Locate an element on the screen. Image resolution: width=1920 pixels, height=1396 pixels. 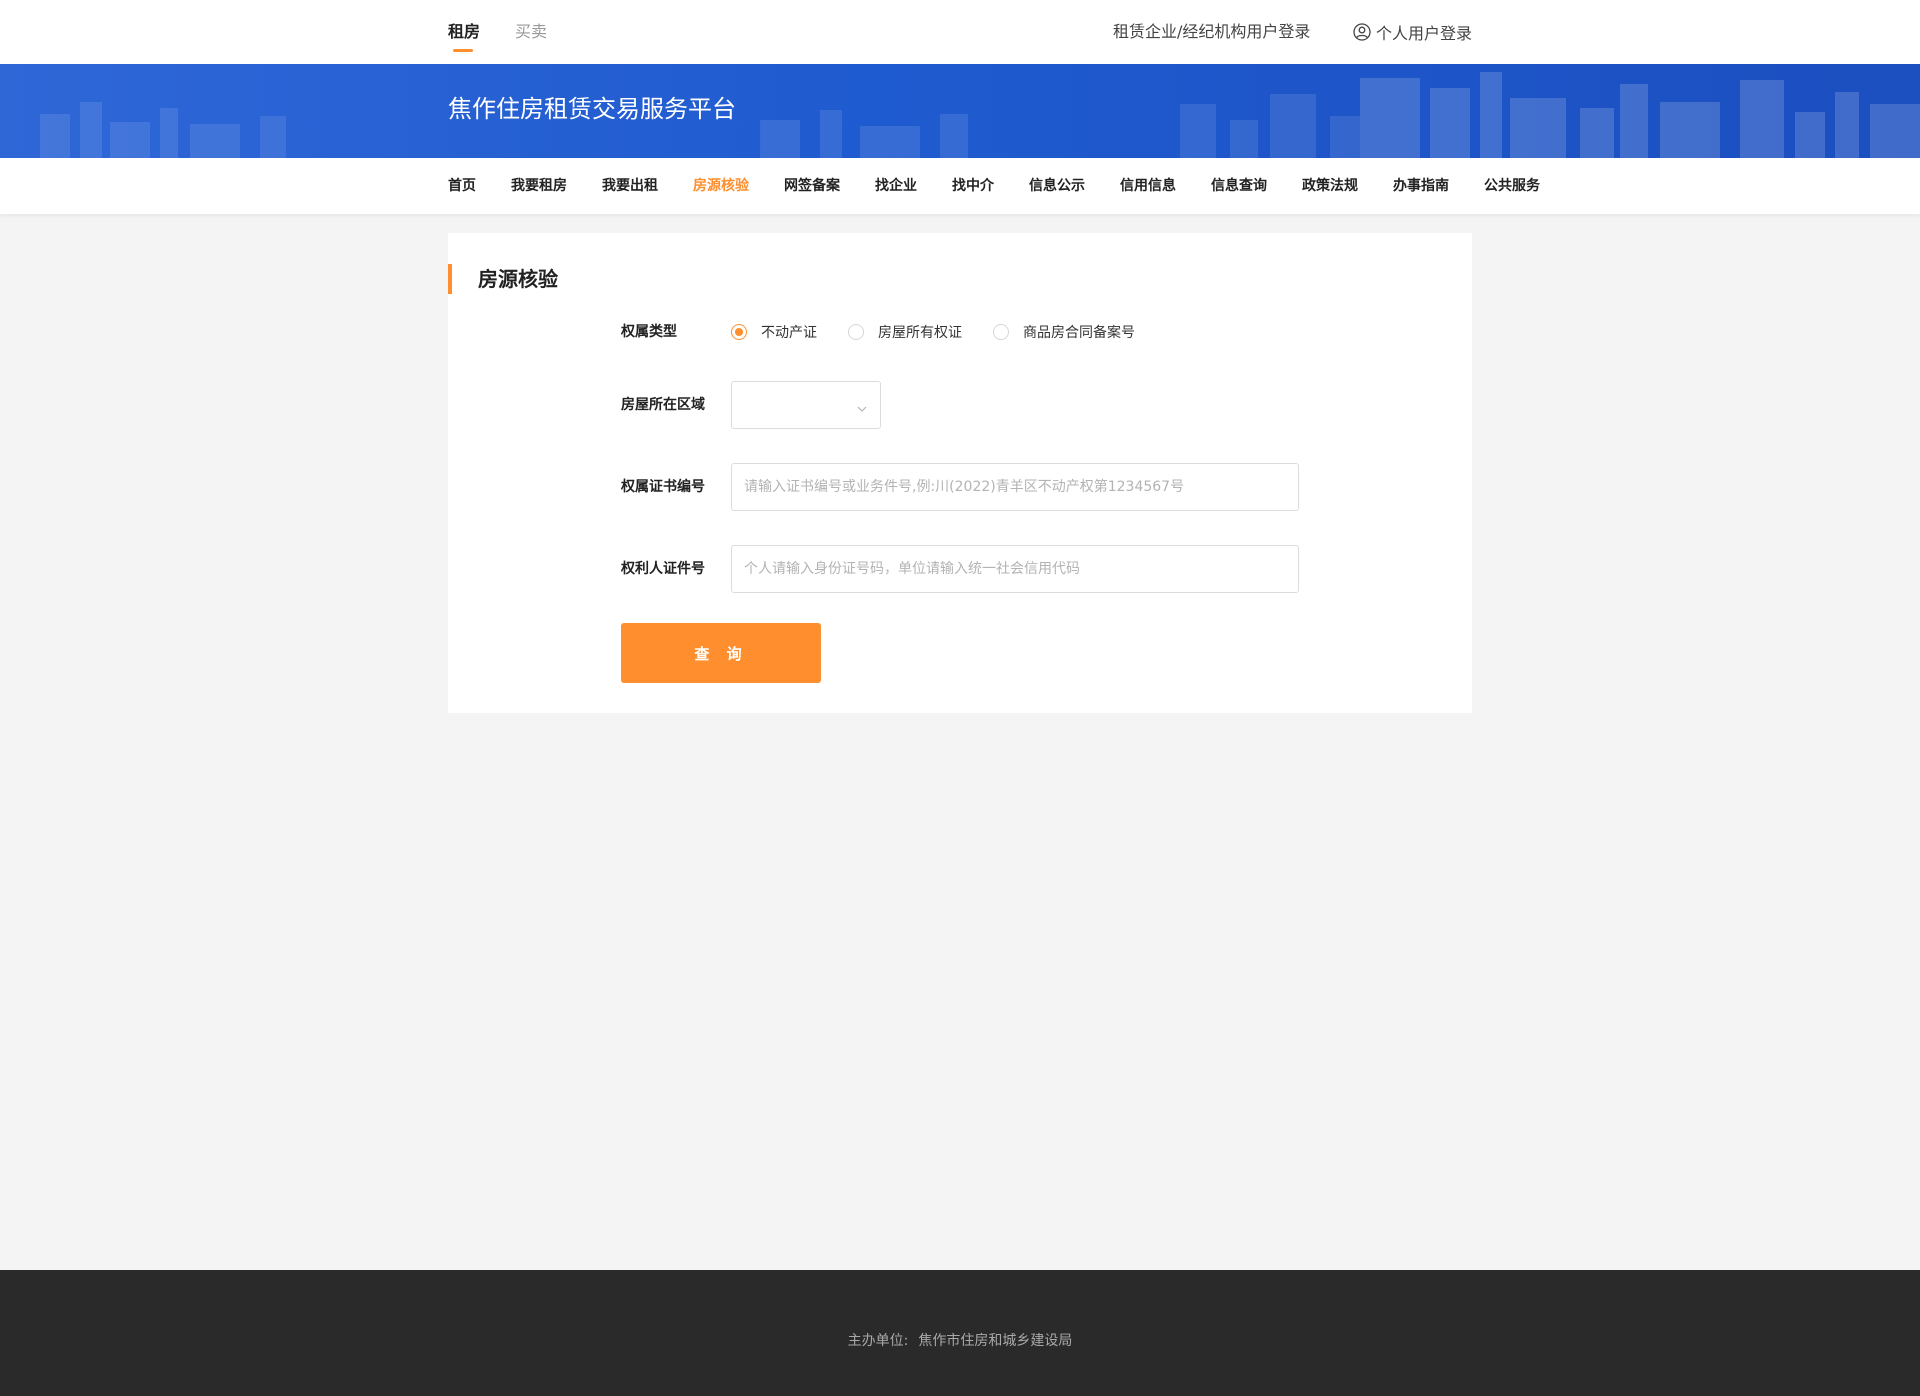
radio-real-estate-cert: 不动产证 is located at coordinates (774, 332).